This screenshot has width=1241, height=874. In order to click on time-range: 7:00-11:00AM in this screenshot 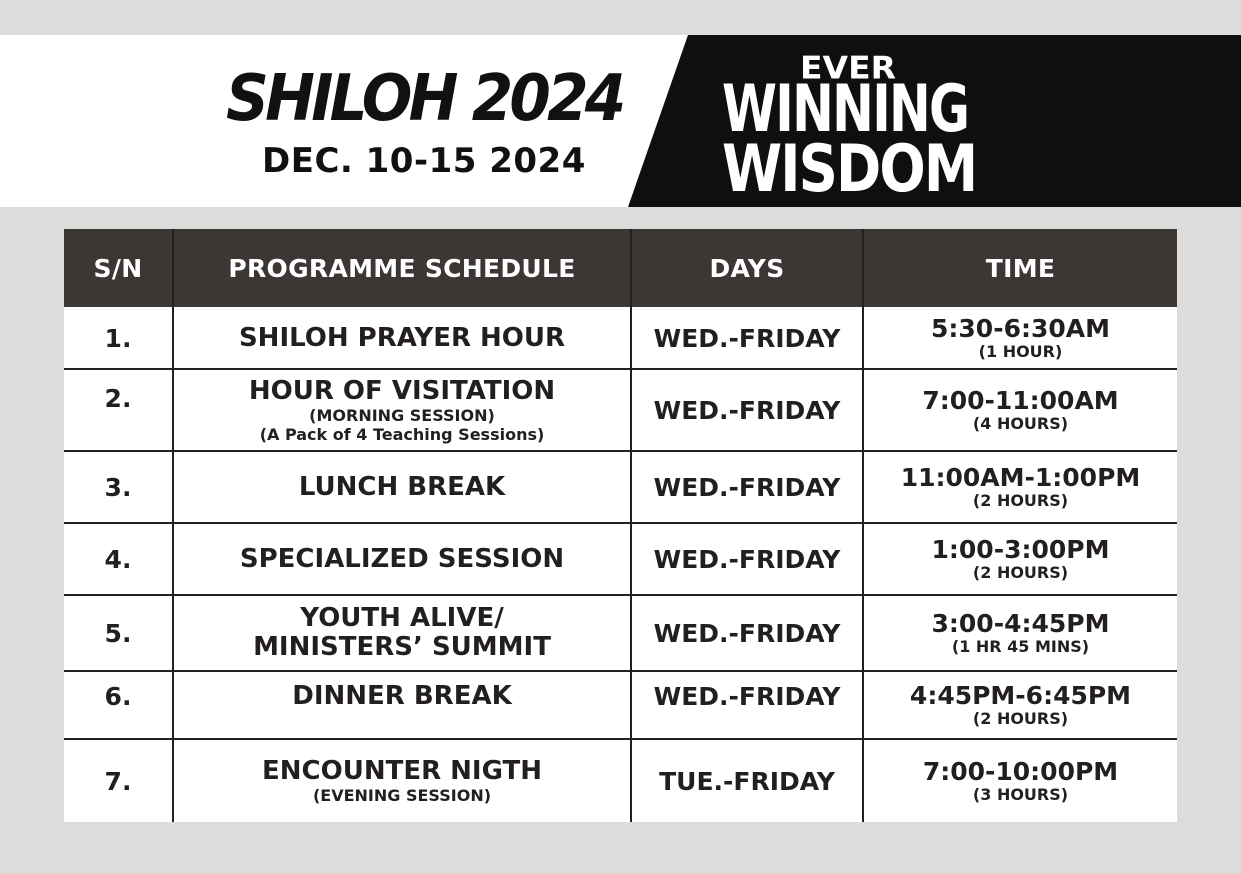, I will do `click(1020, 400)`.